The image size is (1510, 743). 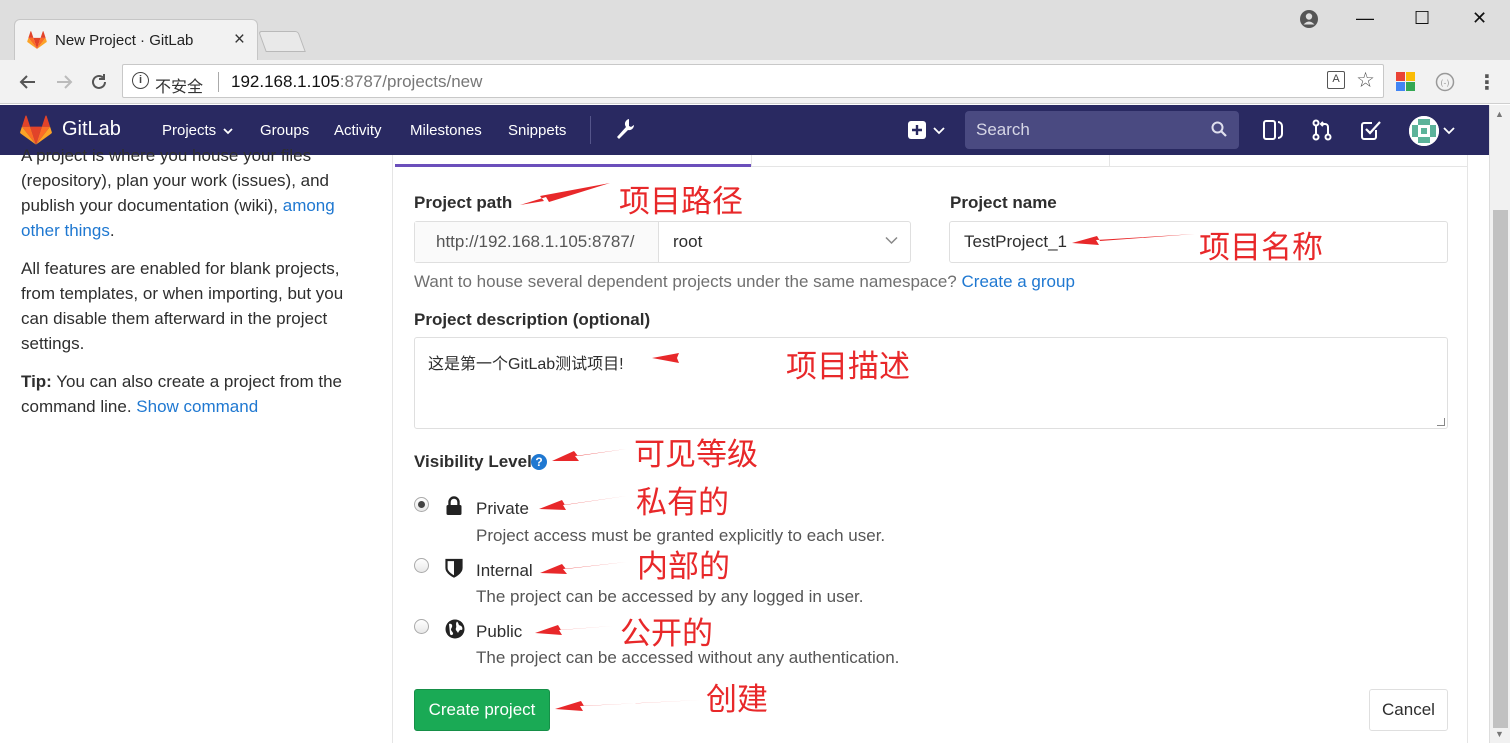 What do you see at coordinates (482, 710) in the screenshot?
I see `create-project-button: Create project` at bounding box center [482, 710].